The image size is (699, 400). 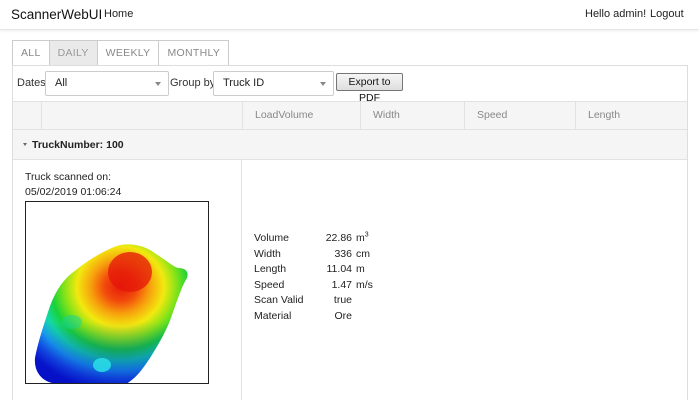 What do you see at coordinates (339, 269) in the screenshot?
I see `metric-value: 11.04` at bounding box center [339, 269].